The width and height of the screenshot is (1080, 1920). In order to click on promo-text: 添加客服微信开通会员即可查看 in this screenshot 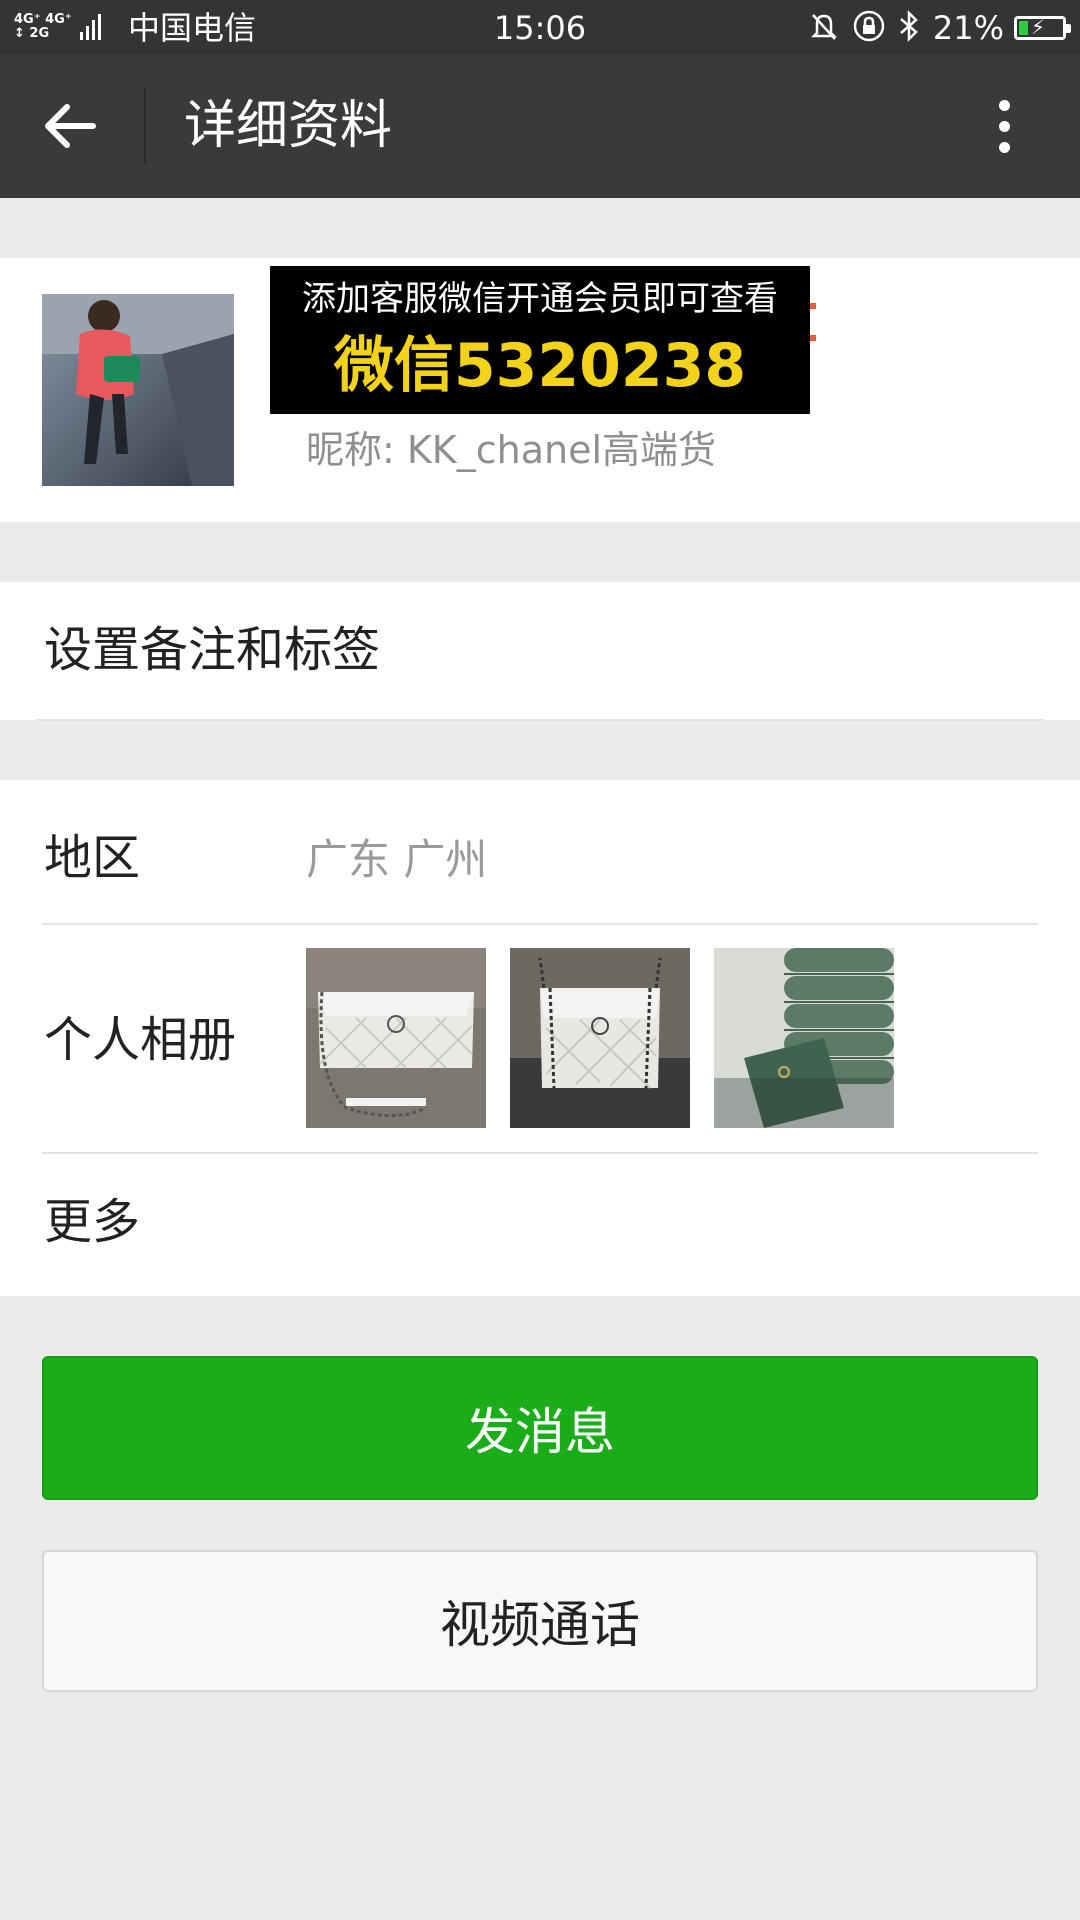, I will do `click(540, 299)`.